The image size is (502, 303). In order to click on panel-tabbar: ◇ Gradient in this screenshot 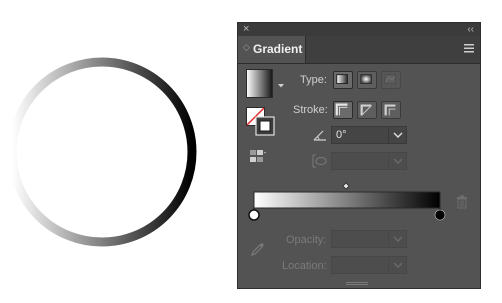, I will do `click(359, 50)`.